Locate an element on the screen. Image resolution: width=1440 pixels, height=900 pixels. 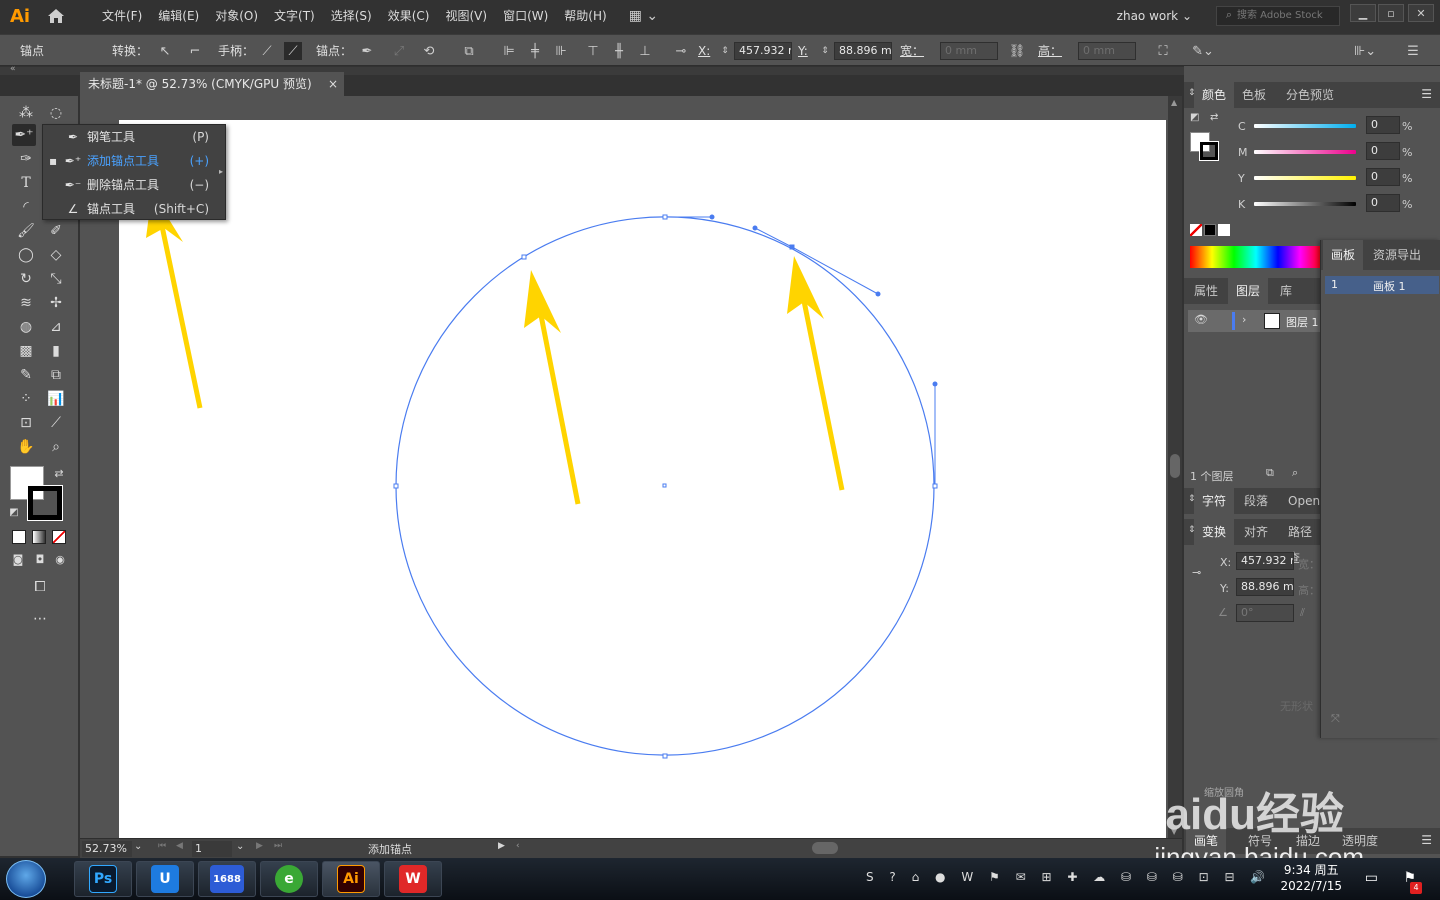
artboard-row: 1 画板 1 is located at coordinates (1382, 285).